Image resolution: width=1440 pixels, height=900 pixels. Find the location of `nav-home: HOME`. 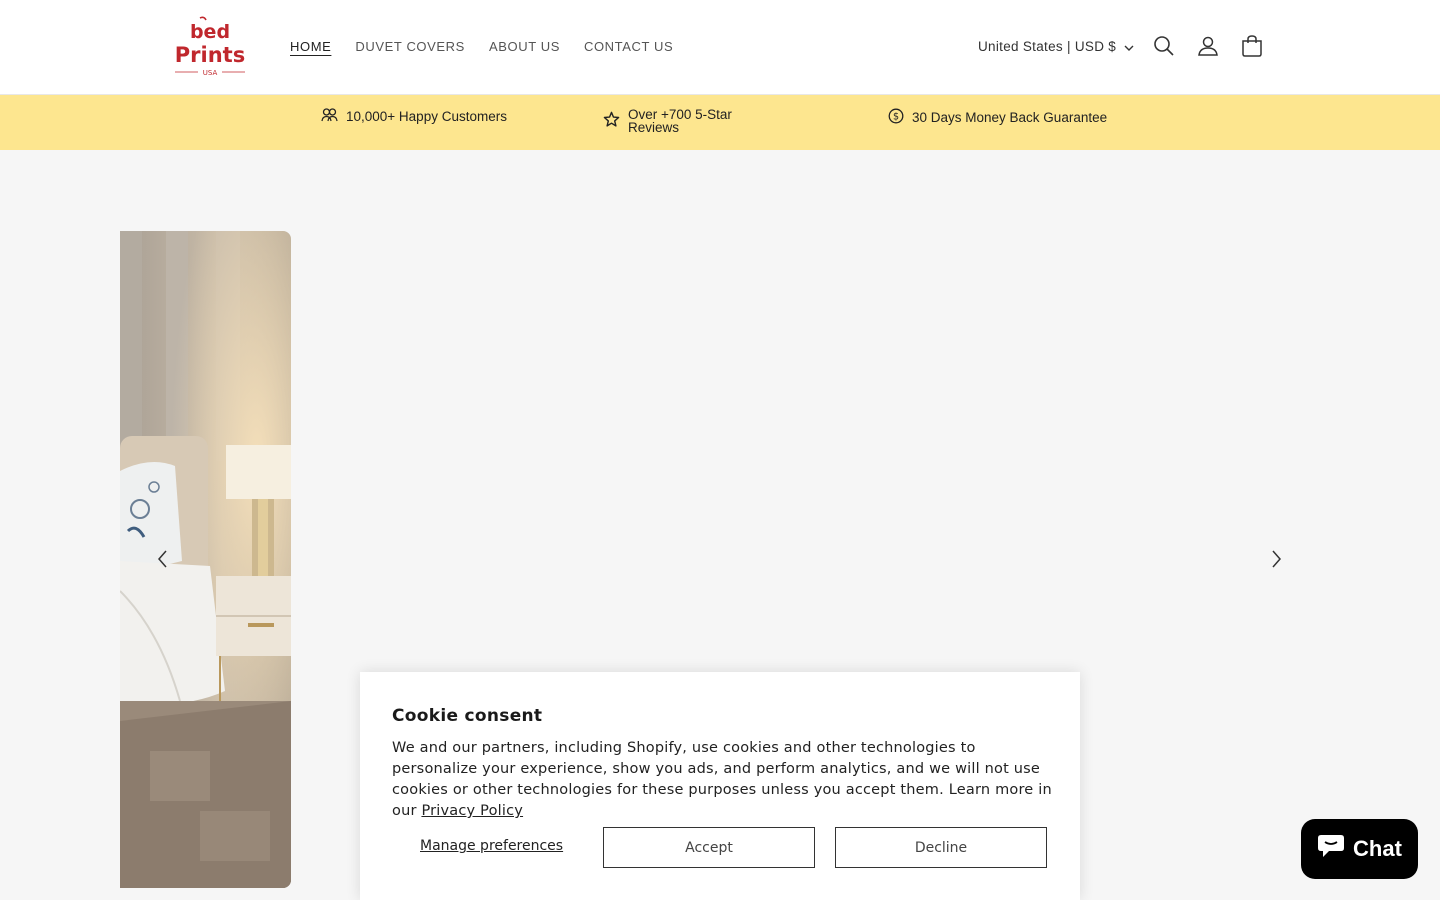

nav-home: HOME is located at coordinates (310, 47).